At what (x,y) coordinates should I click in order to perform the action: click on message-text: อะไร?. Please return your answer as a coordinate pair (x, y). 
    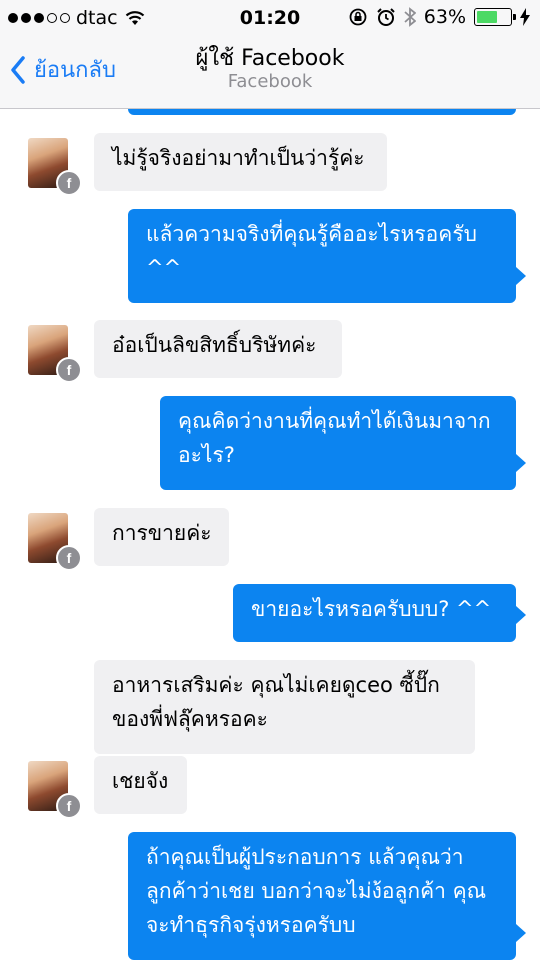
    Looking at the image, I should click on (206, 455).